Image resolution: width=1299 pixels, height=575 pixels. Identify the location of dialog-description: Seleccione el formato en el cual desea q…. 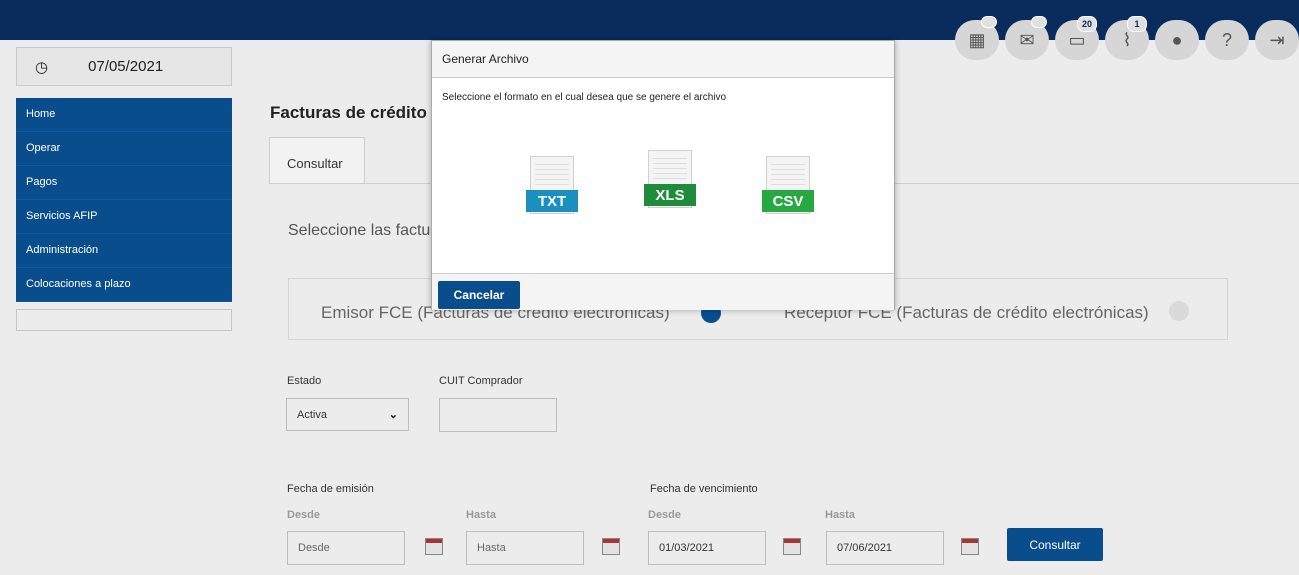
(584, 97).